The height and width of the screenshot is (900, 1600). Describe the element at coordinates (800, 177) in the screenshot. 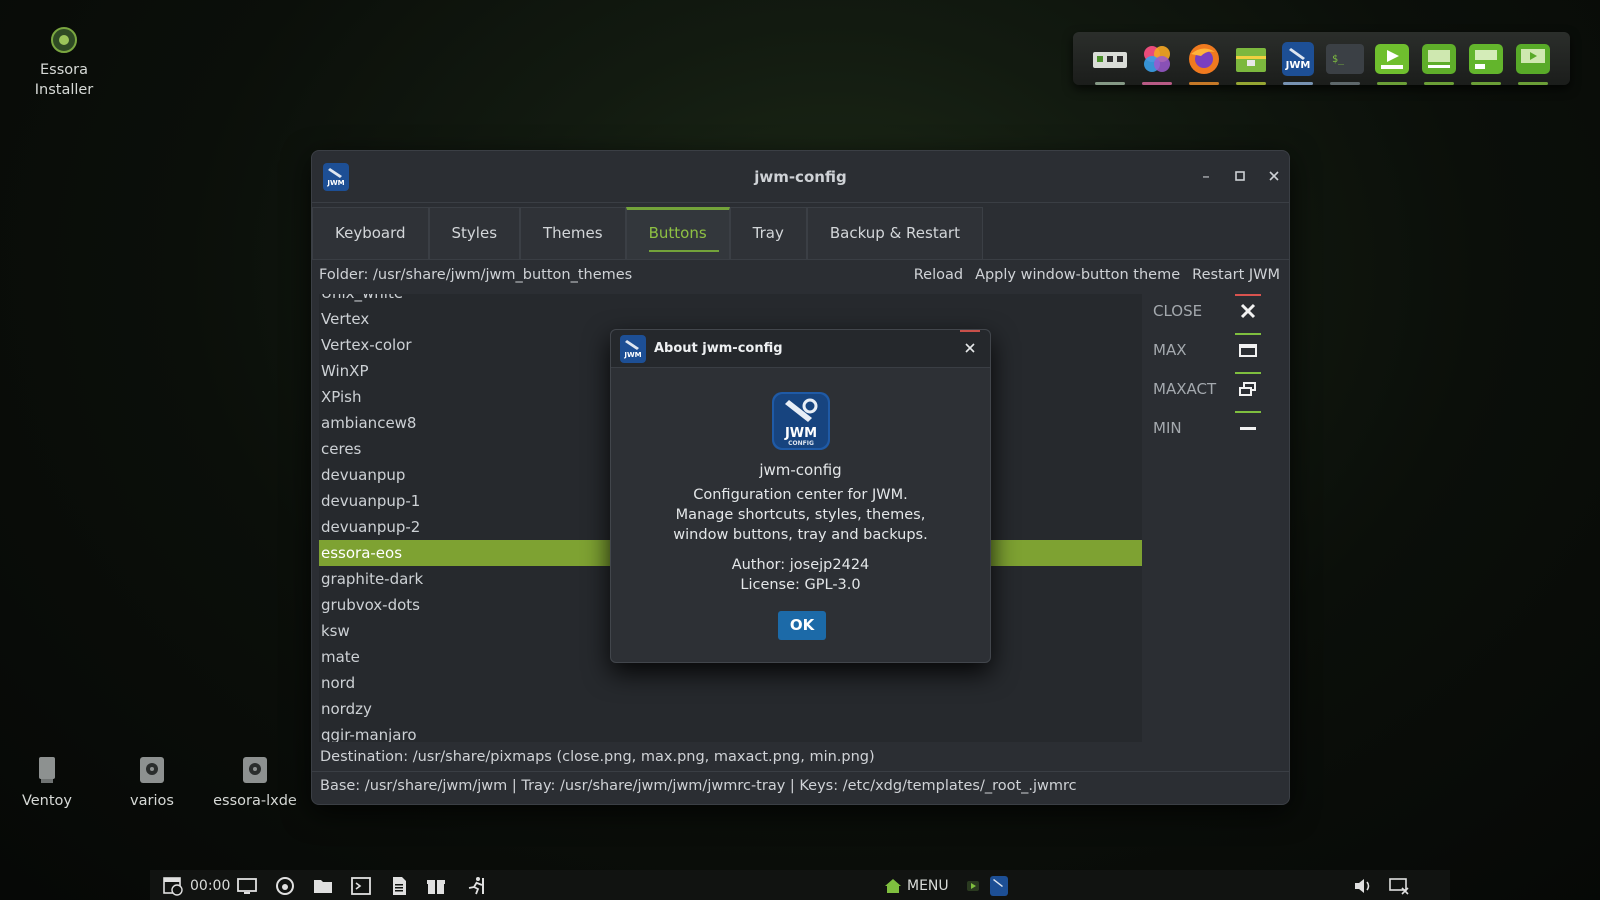

I see `window-titlebar: JWM jwm-config –` at that location.